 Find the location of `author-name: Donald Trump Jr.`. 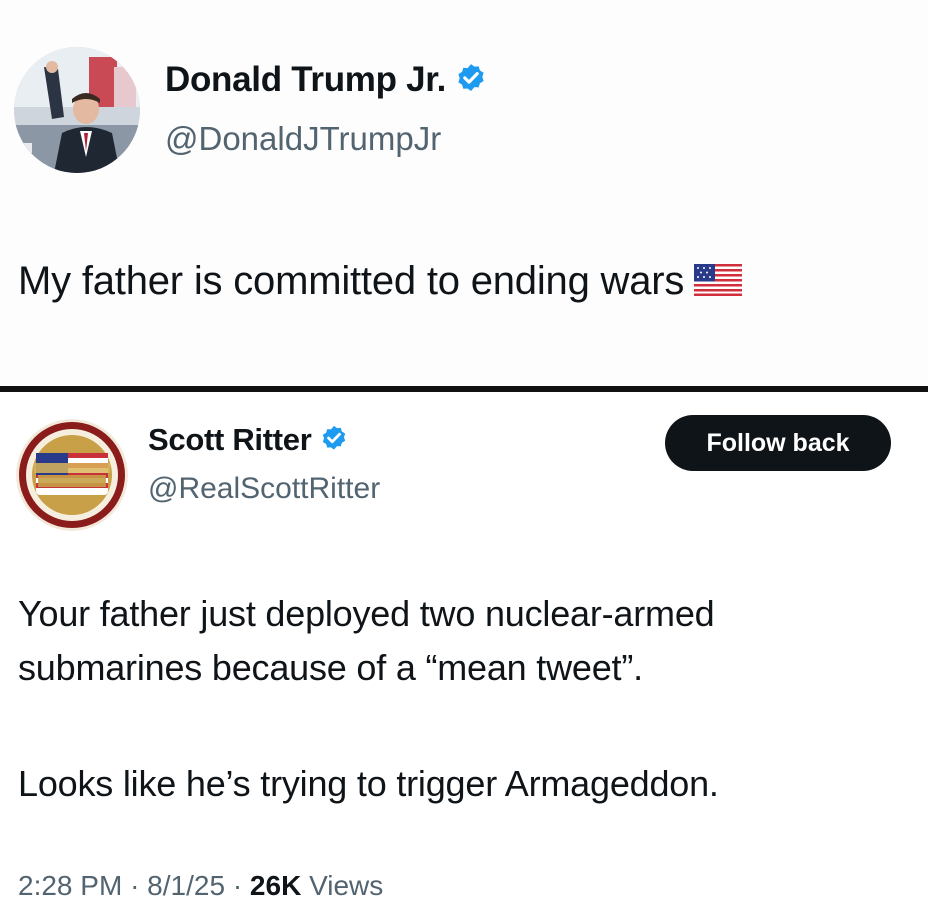

author-name: Donald Trump Jr. is located at coordinates (326, 80).